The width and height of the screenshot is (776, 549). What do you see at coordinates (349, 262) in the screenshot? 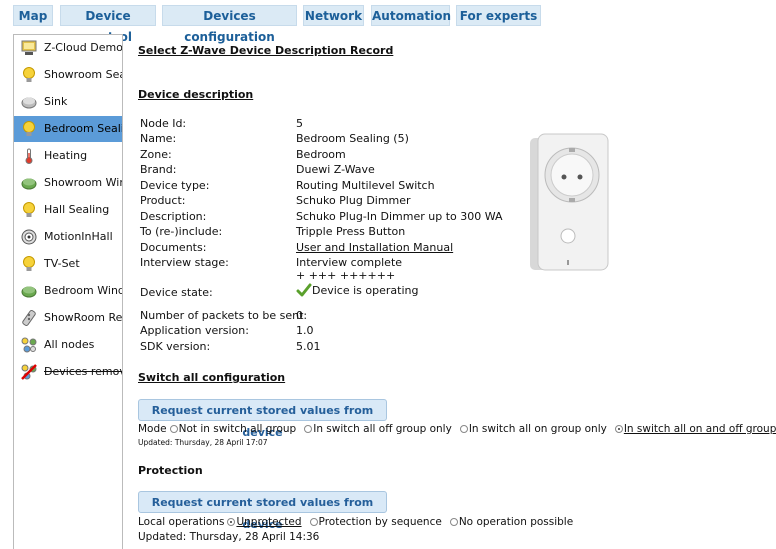
I see `field-value-interview-stage: Interview complete` at bounding box center [349, 262].